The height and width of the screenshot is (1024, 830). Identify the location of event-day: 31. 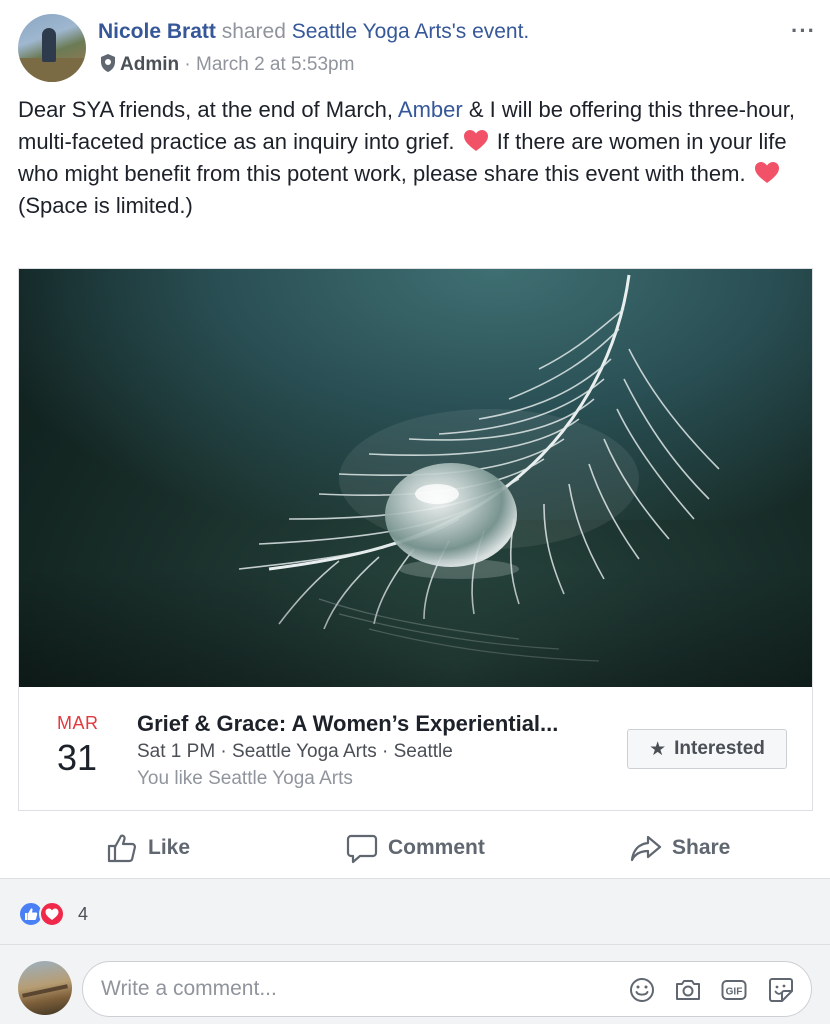
(77, 757).